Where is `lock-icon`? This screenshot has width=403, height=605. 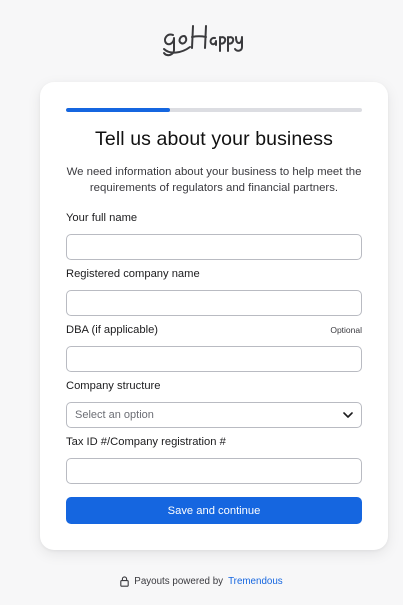 lock-icon is located at coordinates (125, 581).